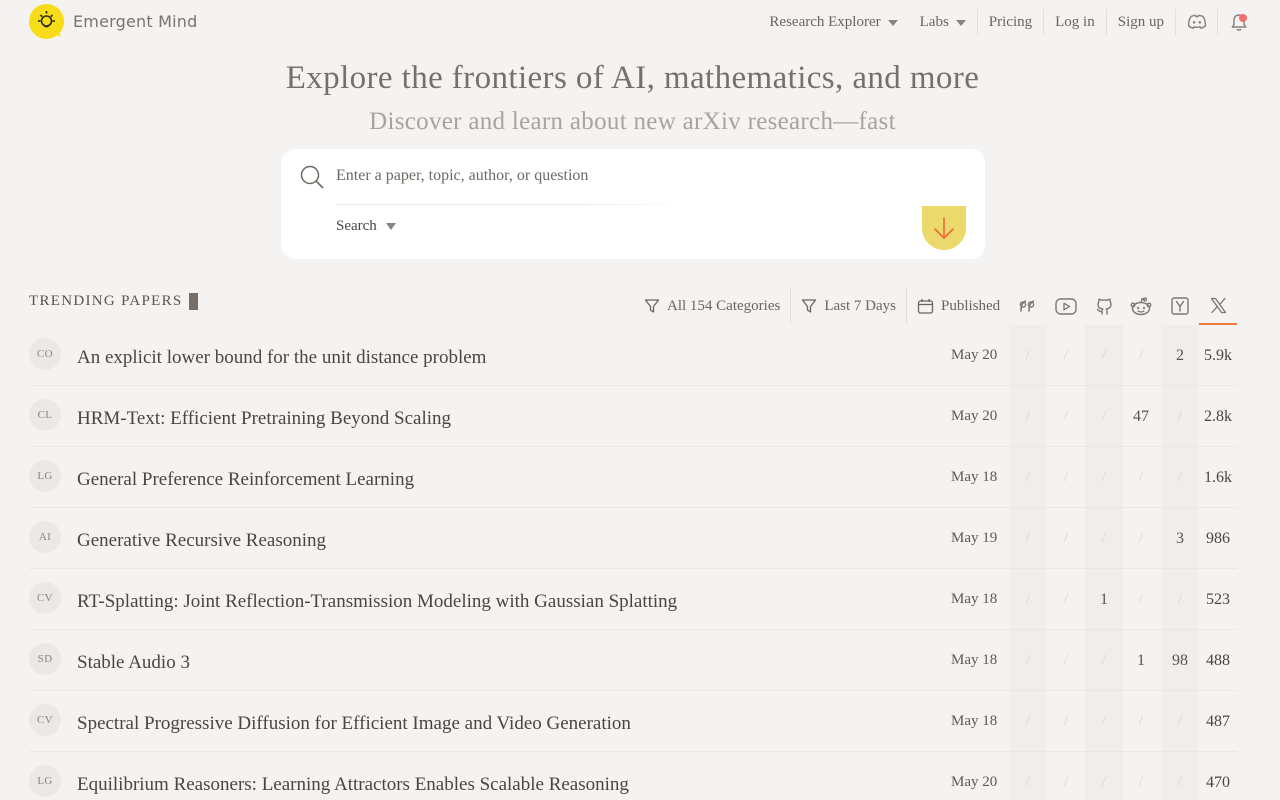  Describe the element at coordinates (1218, 306) in the screenshot. I see `sort-by-x` at that location.